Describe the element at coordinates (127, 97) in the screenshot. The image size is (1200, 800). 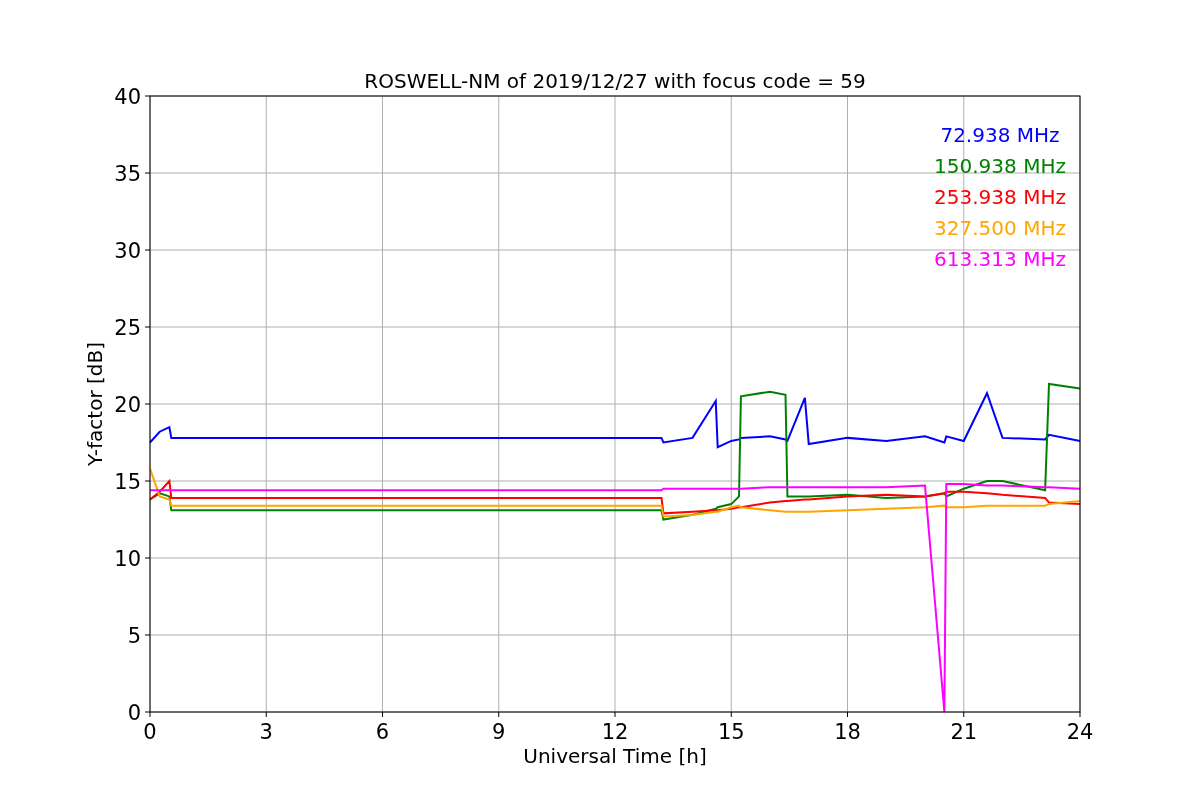
I see `y-tick-label: 40` at that location.